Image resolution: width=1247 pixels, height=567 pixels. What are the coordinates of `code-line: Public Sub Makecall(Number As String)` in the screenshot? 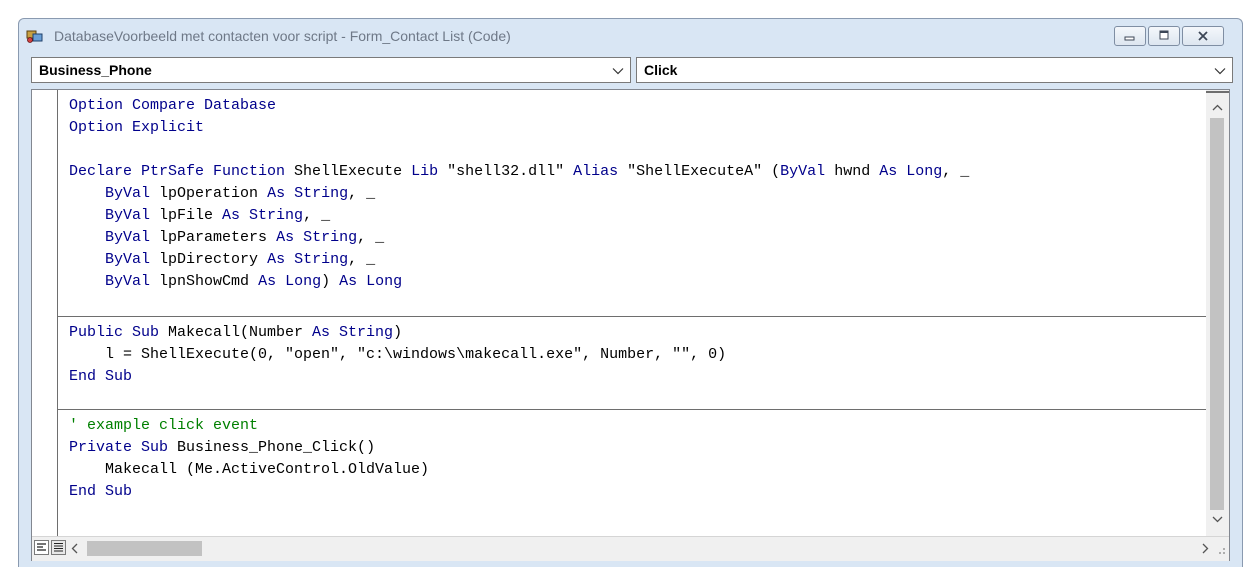 It's located at (235, 333).